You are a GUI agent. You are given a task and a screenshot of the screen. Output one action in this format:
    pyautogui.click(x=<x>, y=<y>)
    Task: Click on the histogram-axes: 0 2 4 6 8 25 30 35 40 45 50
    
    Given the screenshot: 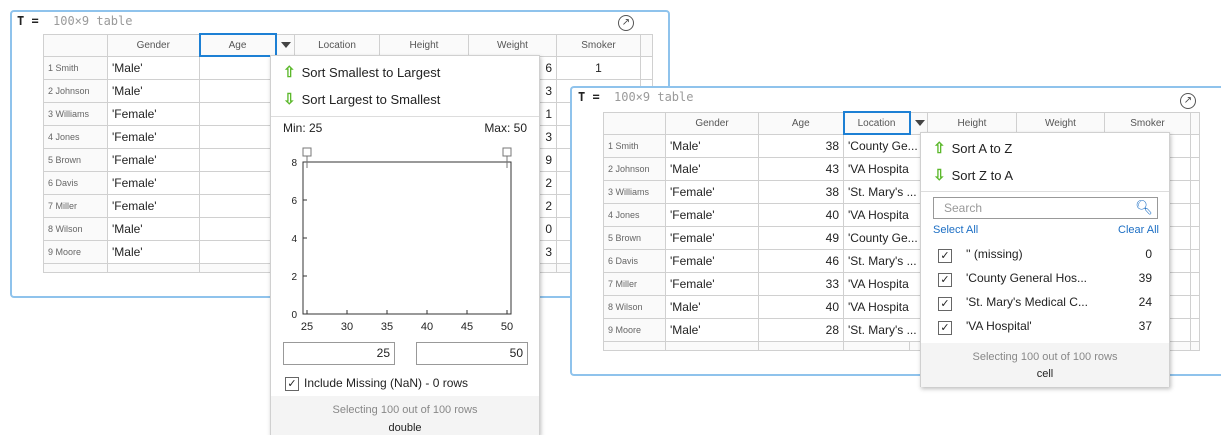 What is the action you would take?
    pyautogui.click(x=402, y=240)
    